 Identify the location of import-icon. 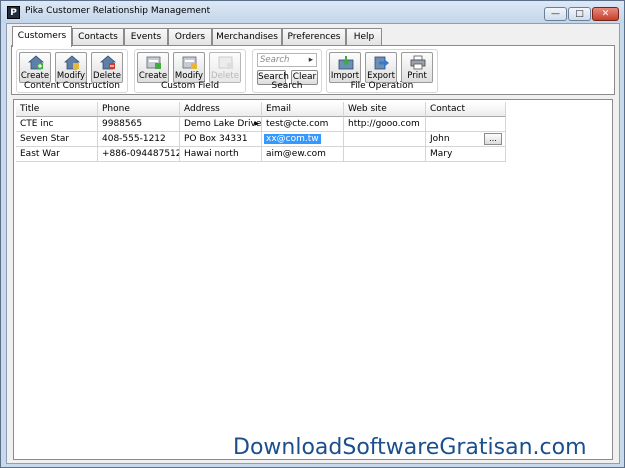
(346, 63).